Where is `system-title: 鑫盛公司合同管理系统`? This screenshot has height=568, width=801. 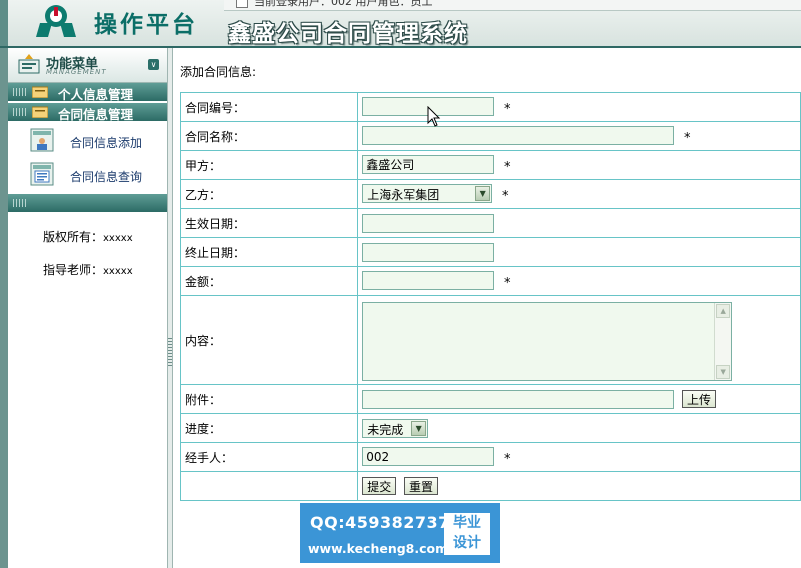
system-title: 鑫盛公司合同管理系统 is located at coordinates (348, 33).